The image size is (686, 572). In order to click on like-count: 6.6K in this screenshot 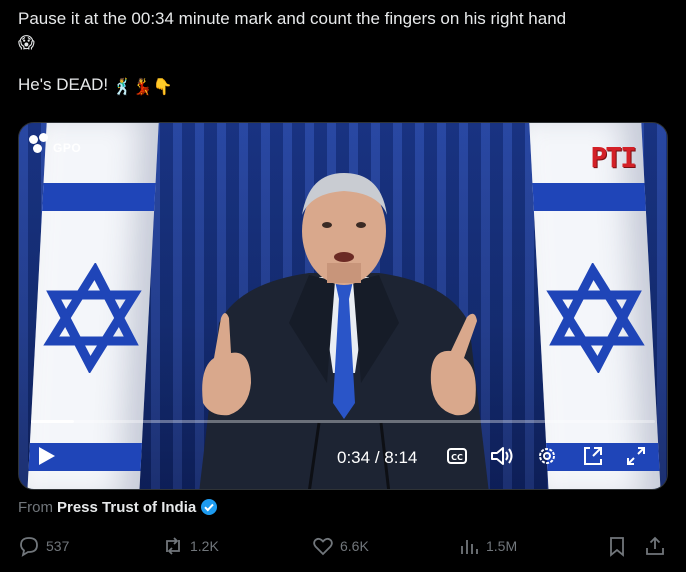, I will do `click(354, 546)`.